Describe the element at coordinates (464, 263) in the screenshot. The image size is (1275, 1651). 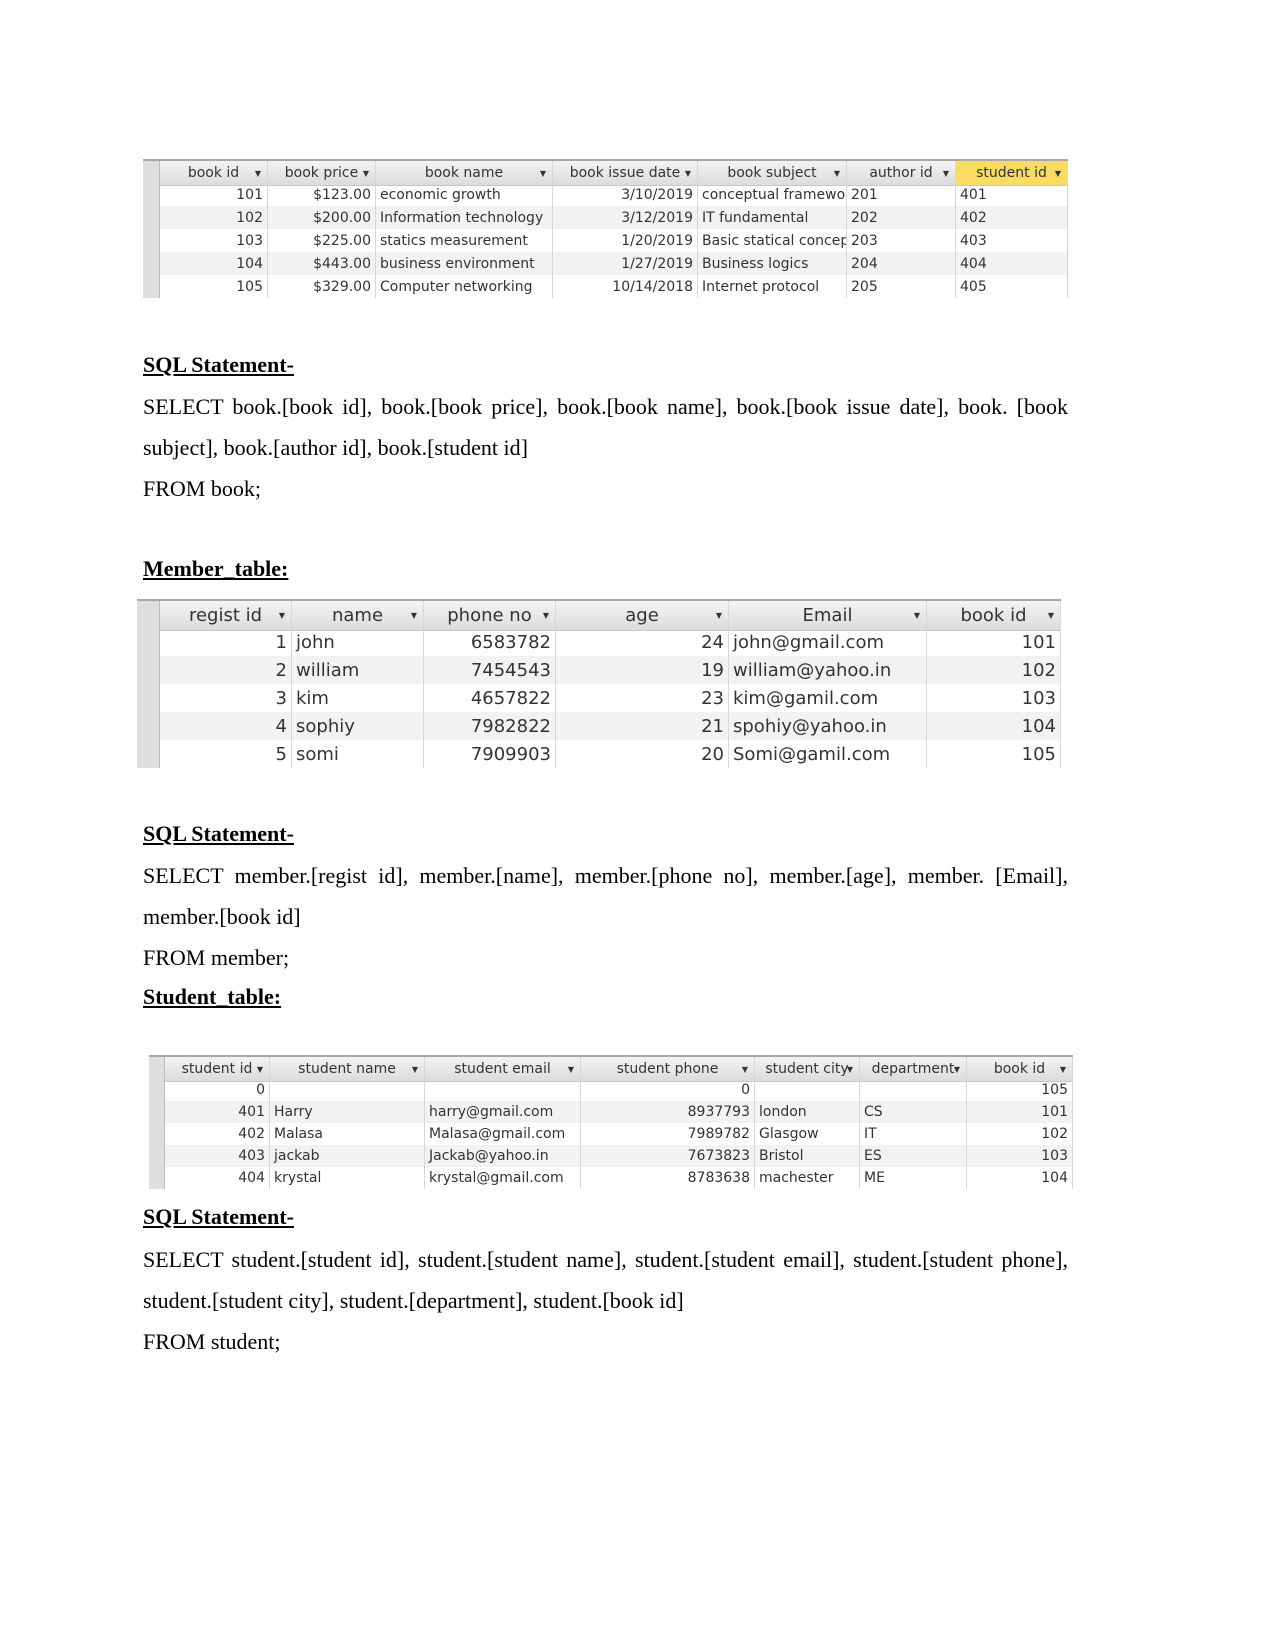
I see `table-cell: business environment` at that location.